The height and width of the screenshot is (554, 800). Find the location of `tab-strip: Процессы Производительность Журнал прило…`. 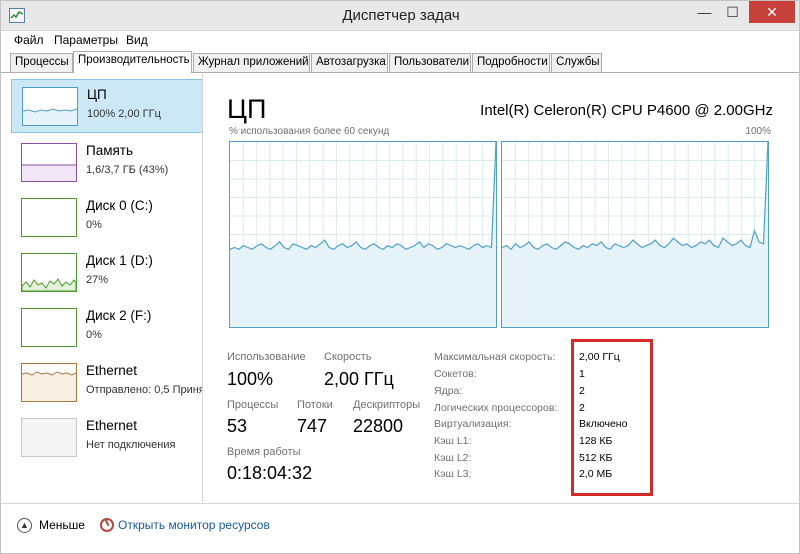

tab-strip: Процессы Производительность Журнал прило… is located at coordinates (400, 62).